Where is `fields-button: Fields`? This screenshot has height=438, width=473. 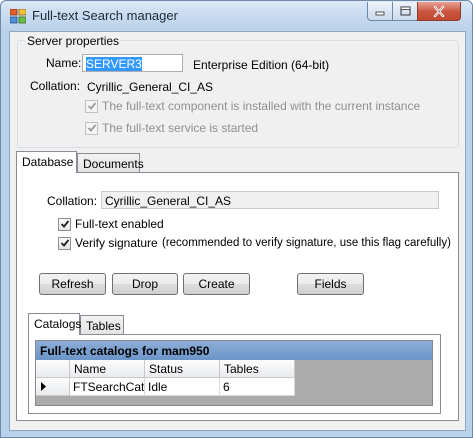
fields-button: Fields is located at coordinates (330, 284).